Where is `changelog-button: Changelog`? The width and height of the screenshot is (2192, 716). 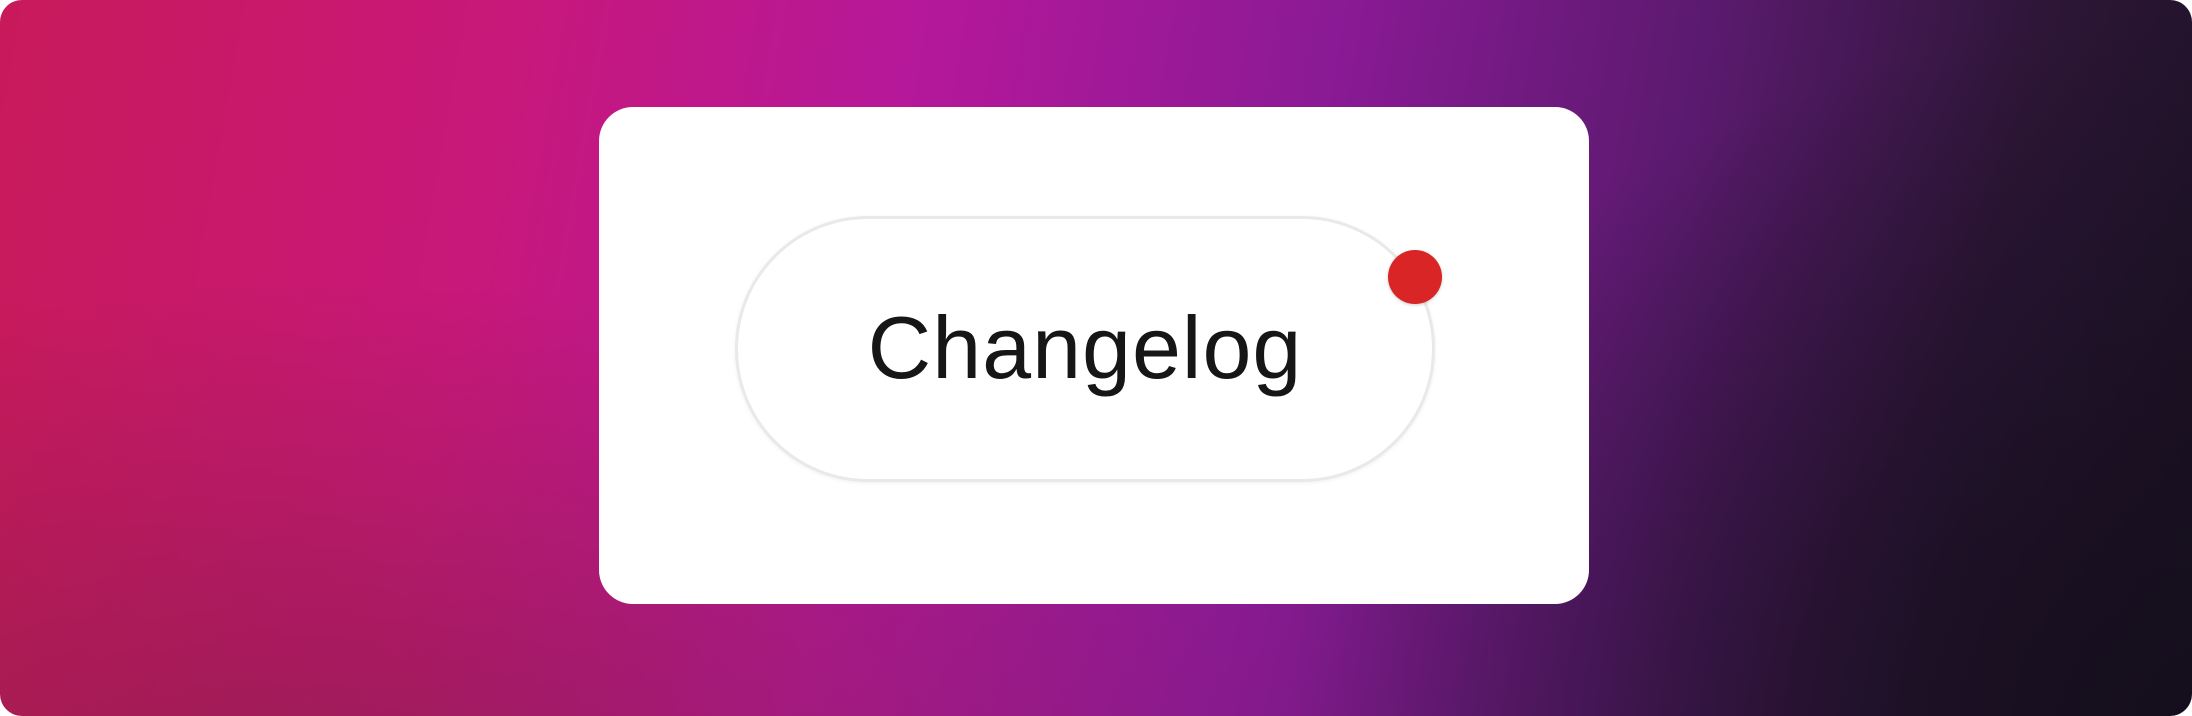
changelog-button: Changelog is located at coordinates (1085, 349).